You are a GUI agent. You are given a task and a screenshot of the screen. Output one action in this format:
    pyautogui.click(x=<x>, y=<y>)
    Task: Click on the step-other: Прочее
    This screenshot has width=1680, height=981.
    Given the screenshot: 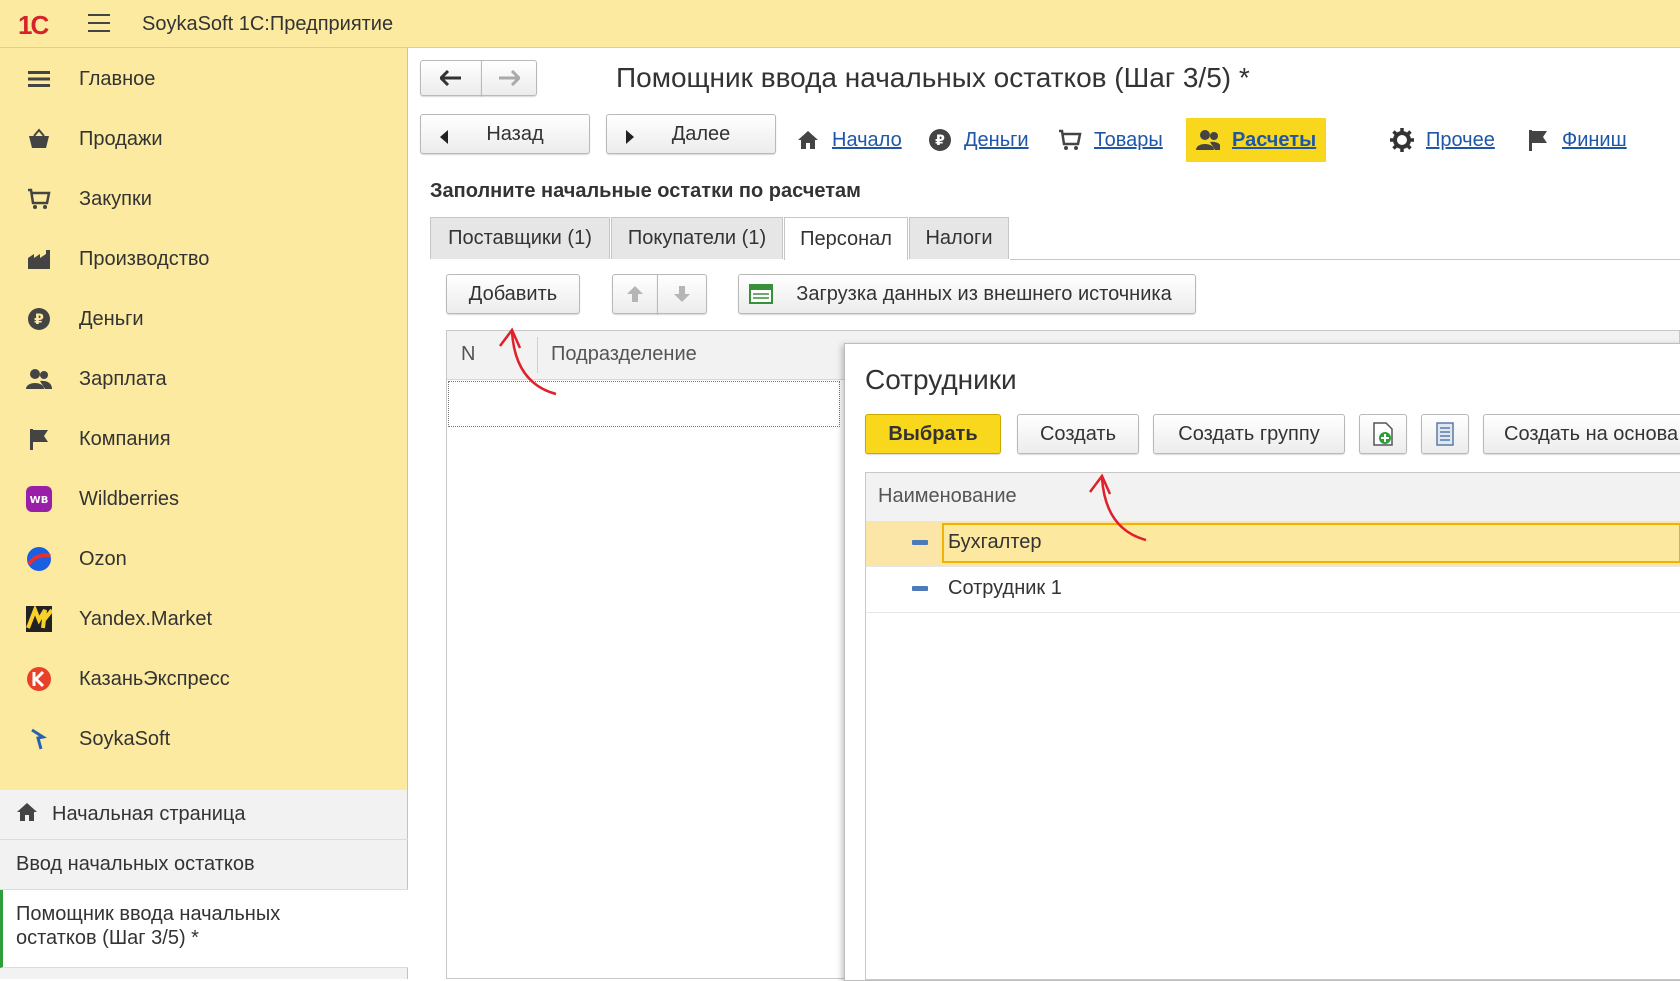 What is the action you would take?
    pyautogui.click(x=1442, y=140)
    